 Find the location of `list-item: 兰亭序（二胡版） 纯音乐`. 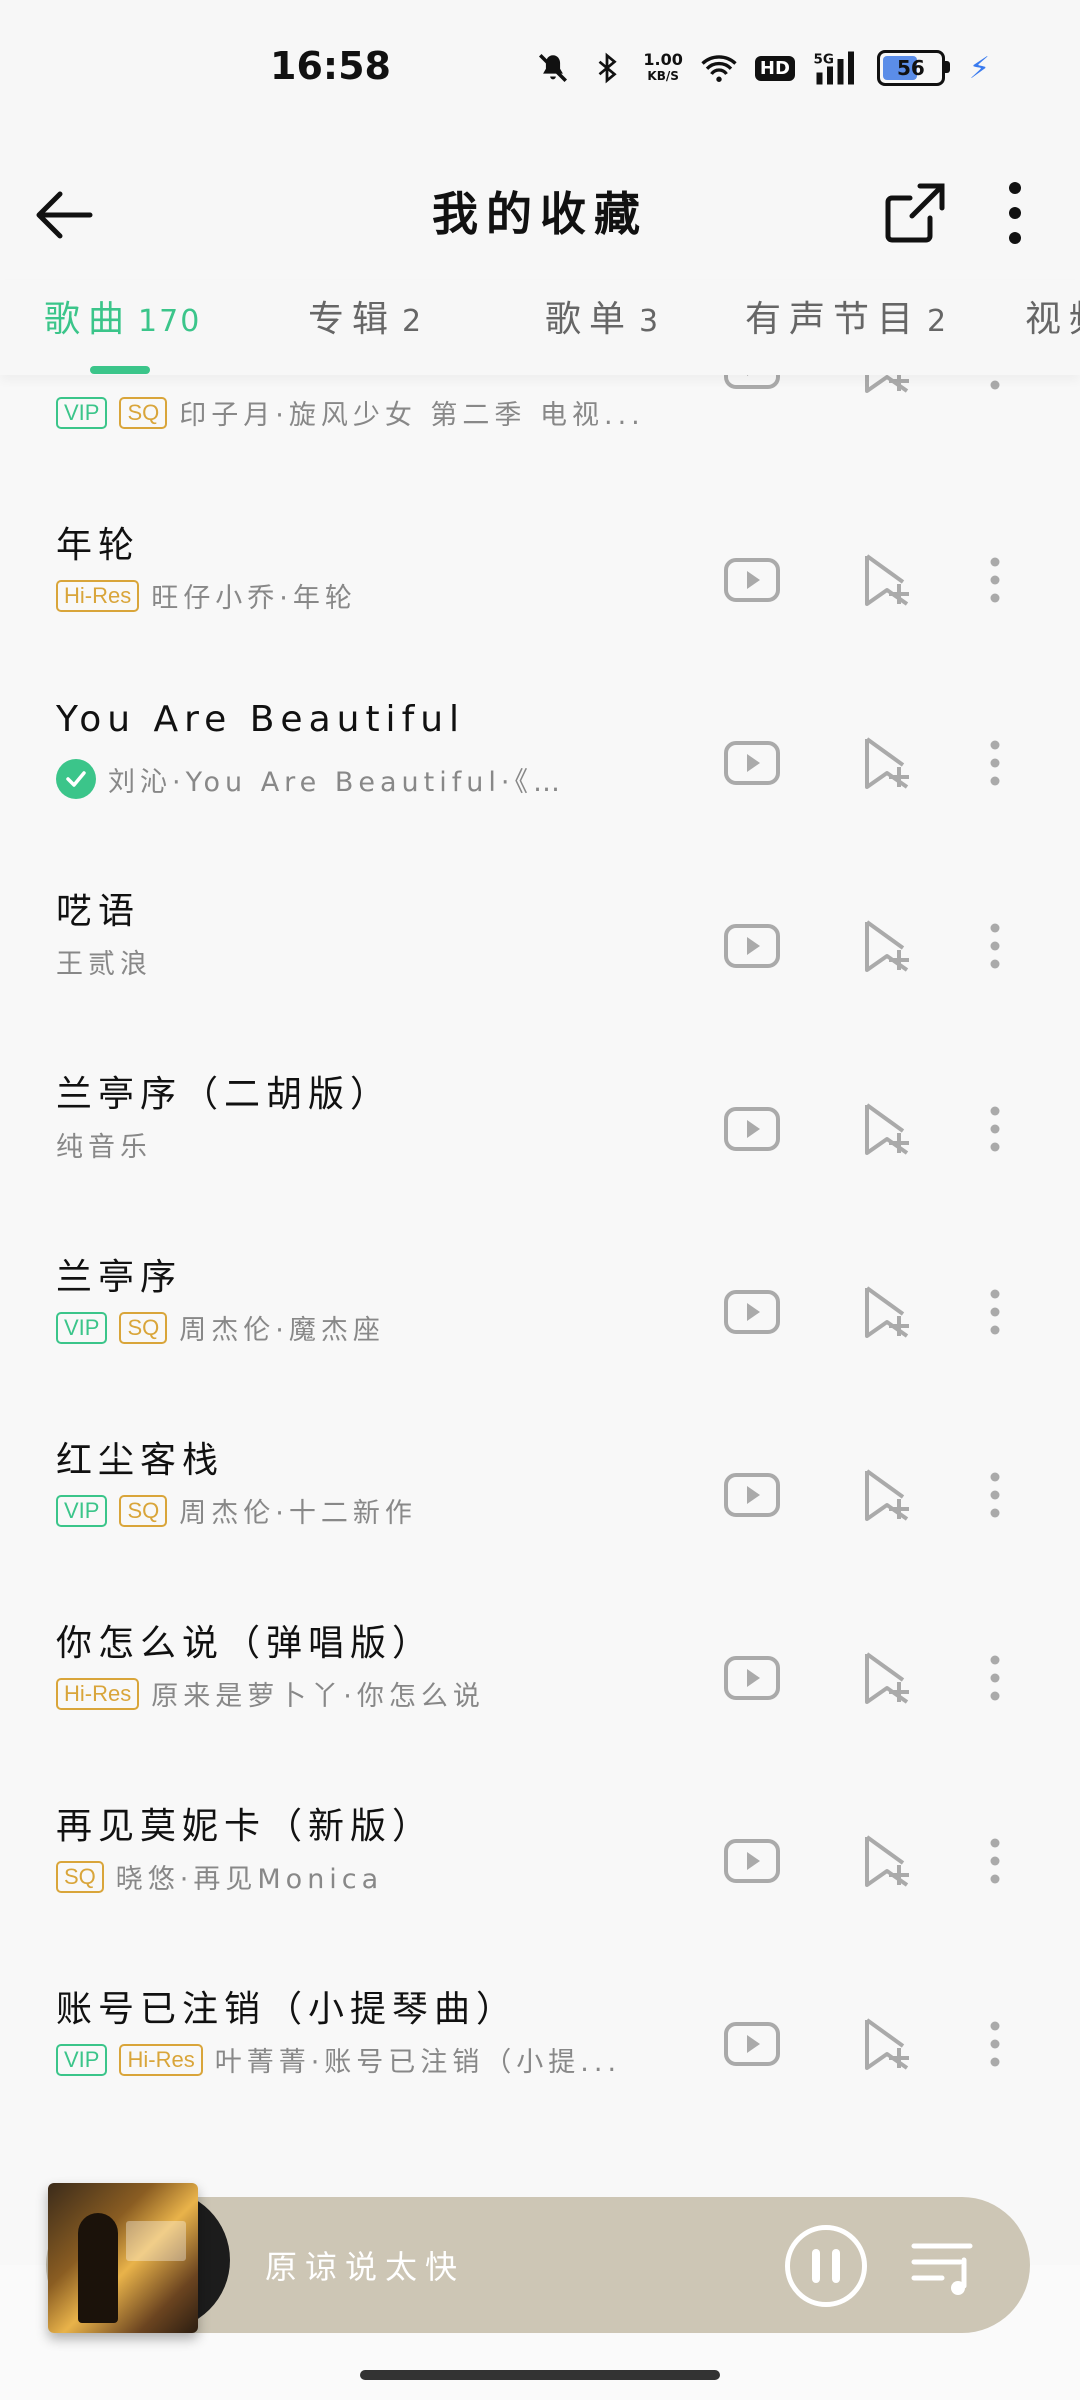

list-item: 兰亭序（二胡版） 纯音乐 is located at coordinates (540, 1138).